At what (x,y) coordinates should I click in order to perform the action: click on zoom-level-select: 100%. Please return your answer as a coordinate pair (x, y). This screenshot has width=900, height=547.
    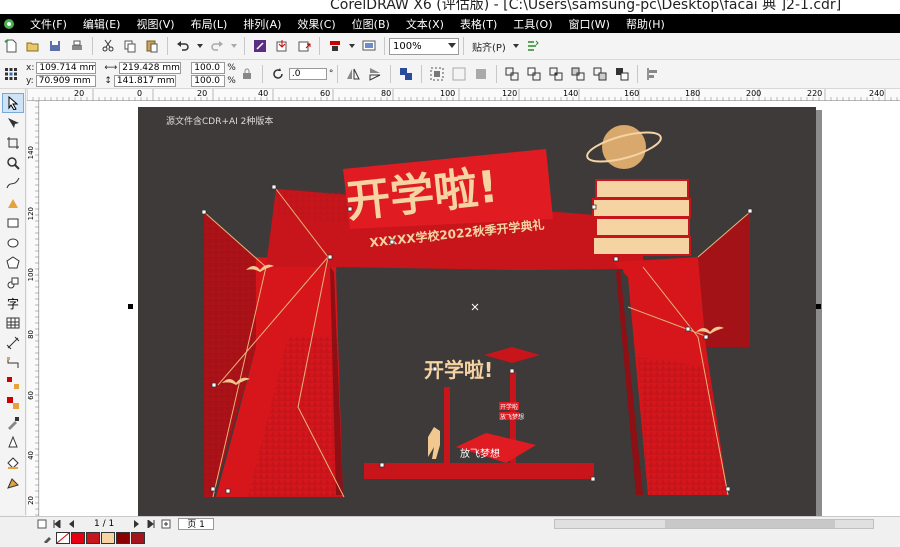
    Looking at the image, I should click on (424, 46).